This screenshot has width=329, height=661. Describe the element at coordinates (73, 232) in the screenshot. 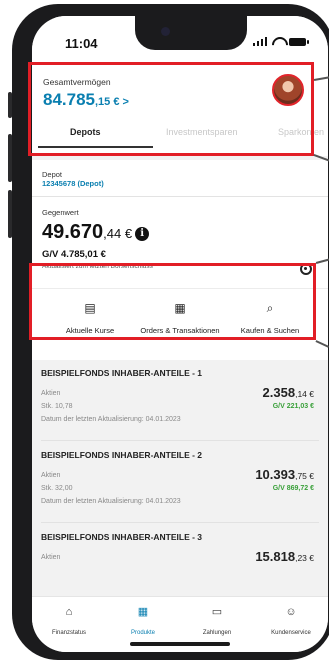

I see `gegenwert-main: 49.670` at that location.